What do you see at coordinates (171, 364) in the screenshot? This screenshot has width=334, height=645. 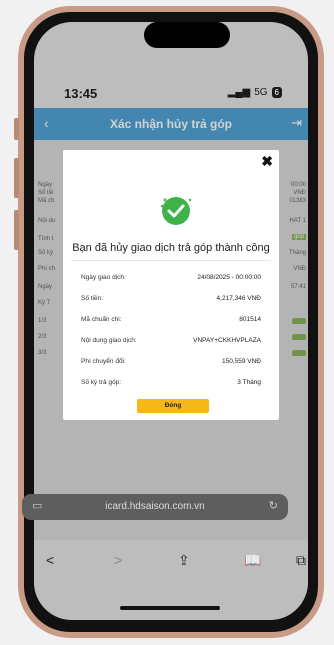 I see `detail-row-fee: Phí chuyển đổi: 150,559 VNĐ` at bounding box center [171, 364].